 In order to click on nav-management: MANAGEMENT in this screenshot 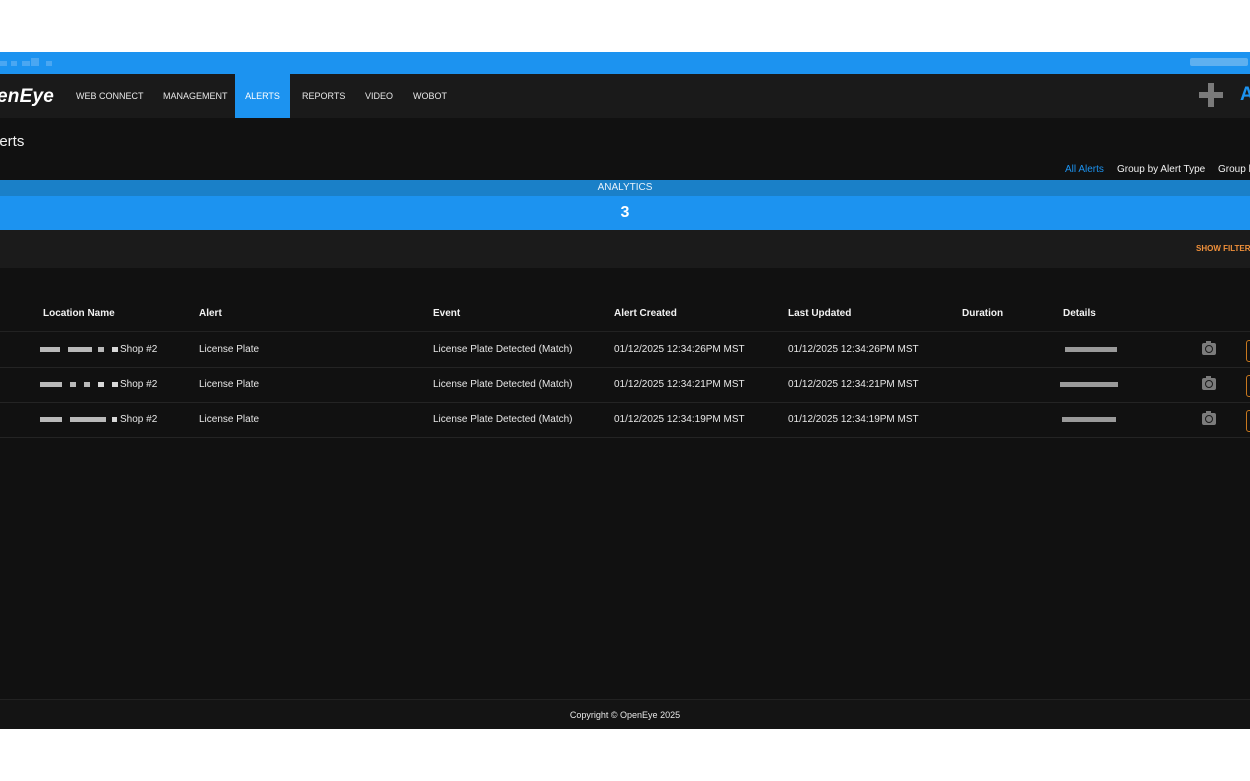, I will do `click(195, 96)`.